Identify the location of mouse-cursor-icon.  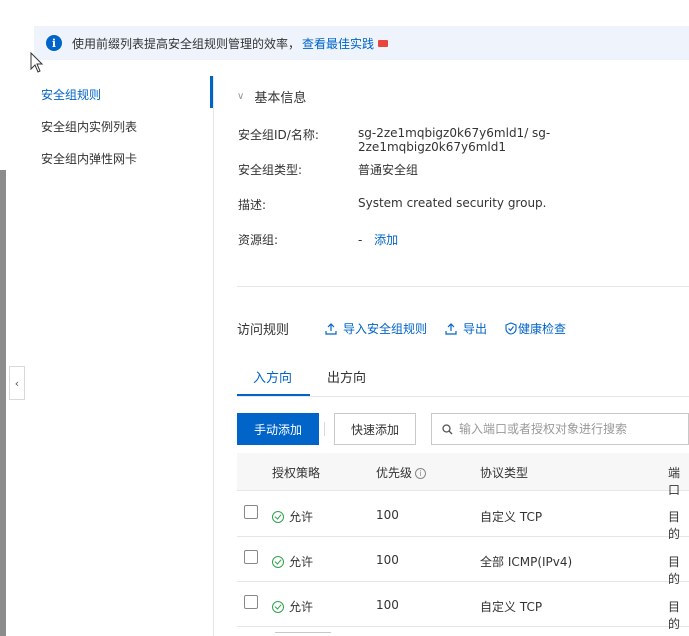
(37, 62).